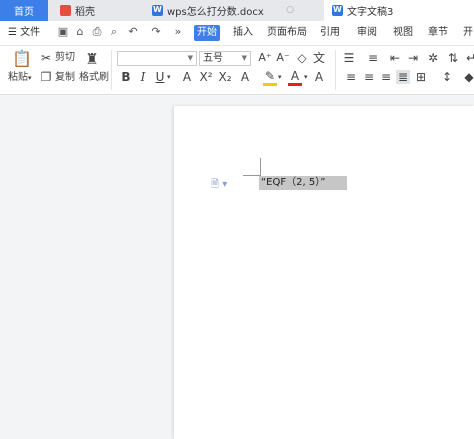  I want to click on sort-icon: ⇅, so click(453, 58).